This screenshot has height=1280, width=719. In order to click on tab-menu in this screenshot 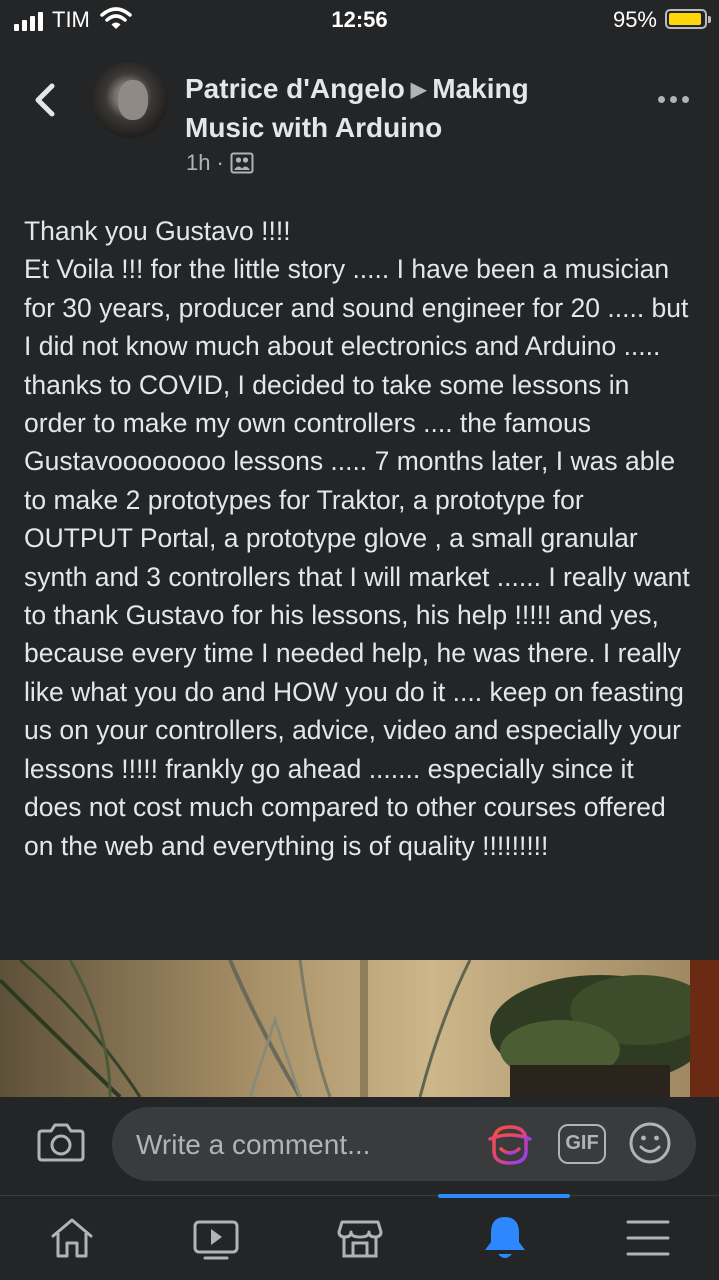, I will do `click(648, 1238)`.